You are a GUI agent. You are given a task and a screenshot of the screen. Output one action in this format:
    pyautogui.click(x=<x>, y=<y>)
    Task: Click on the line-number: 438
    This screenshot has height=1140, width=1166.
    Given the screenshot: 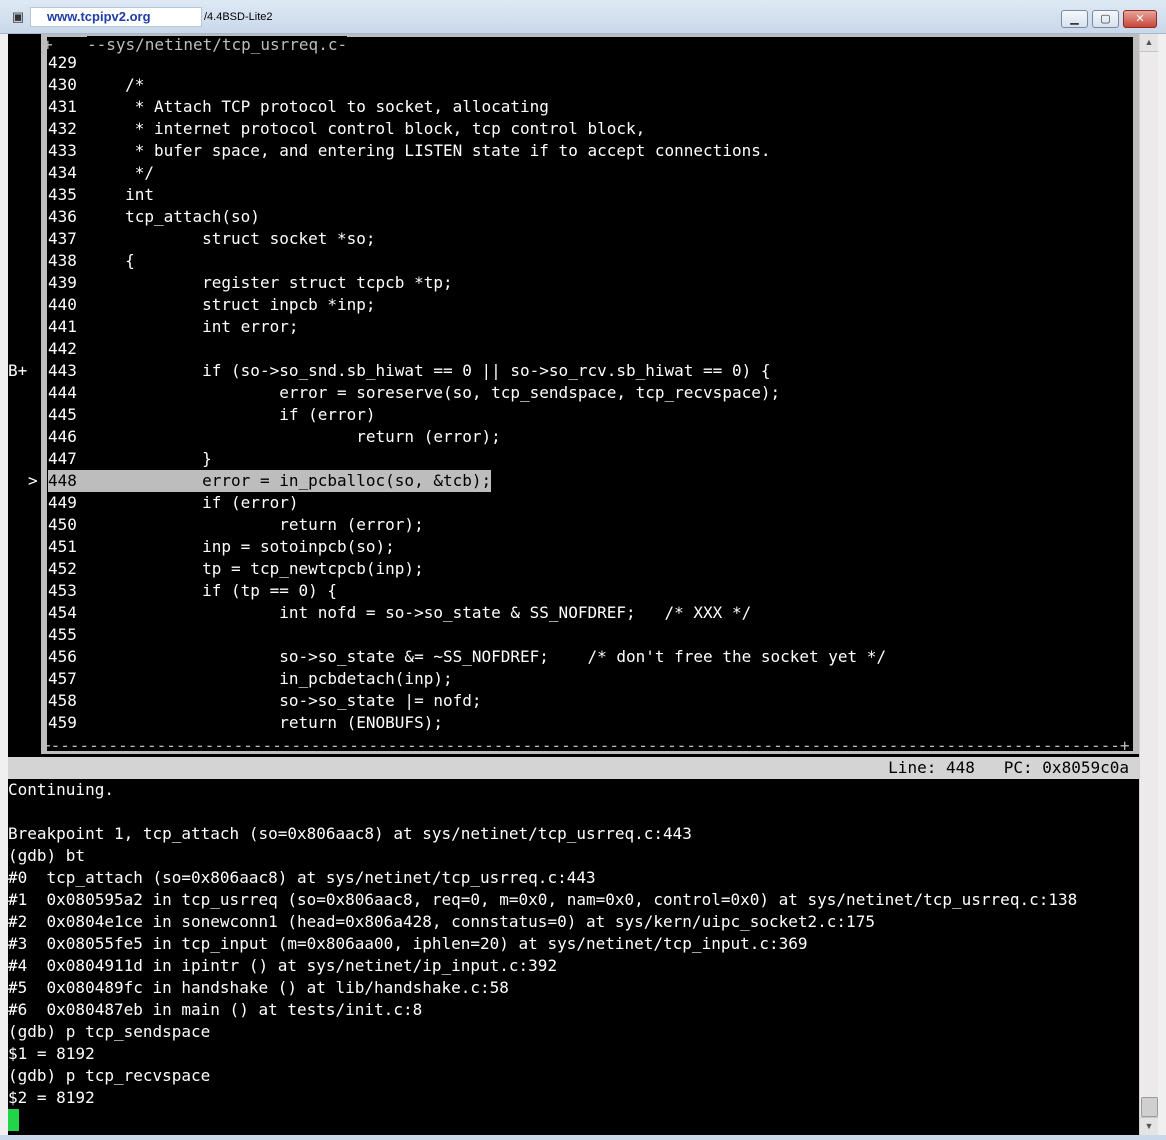 What is the action you would take?
    pyautogui.click(x=62, y=260)
    